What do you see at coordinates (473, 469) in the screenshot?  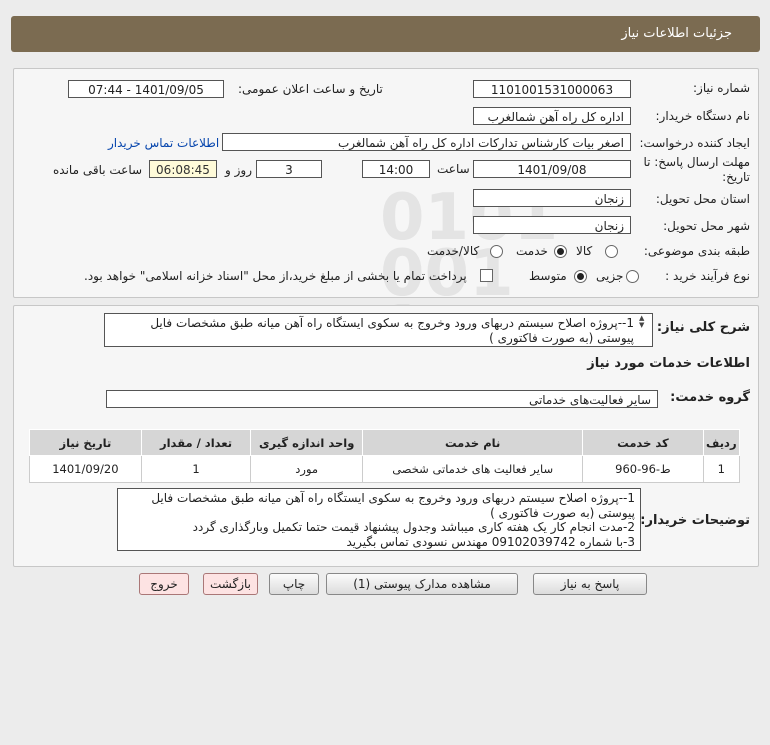 I see `cell-service-name: سایر فعالیت های خدماتی شخصی` at bounding box center [473, 469].